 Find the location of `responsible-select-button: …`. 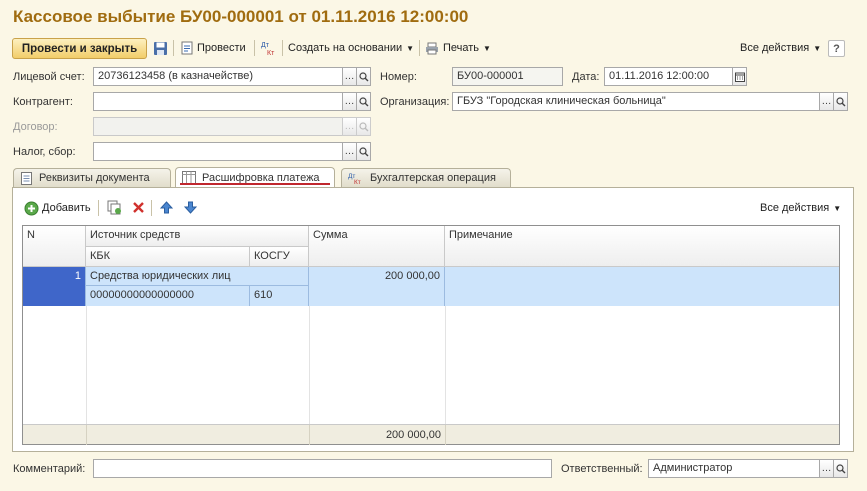

responsible-select-button: … is located at coordinates (826, 468).